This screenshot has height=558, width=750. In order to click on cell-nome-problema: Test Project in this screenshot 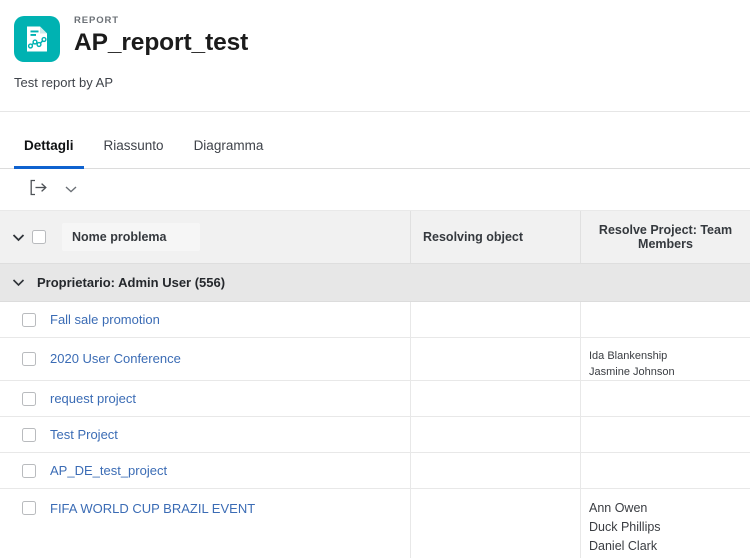, I will do `click(205, 434)`.